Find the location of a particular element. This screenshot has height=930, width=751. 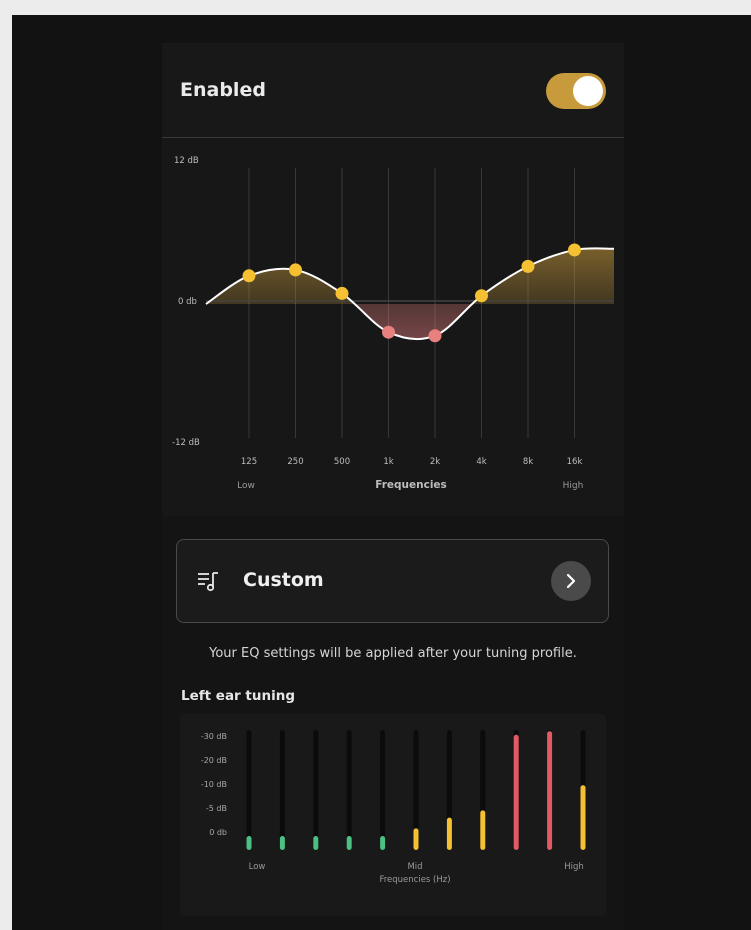

y-tick-label: 0 db is located at coordinates (218, 832).